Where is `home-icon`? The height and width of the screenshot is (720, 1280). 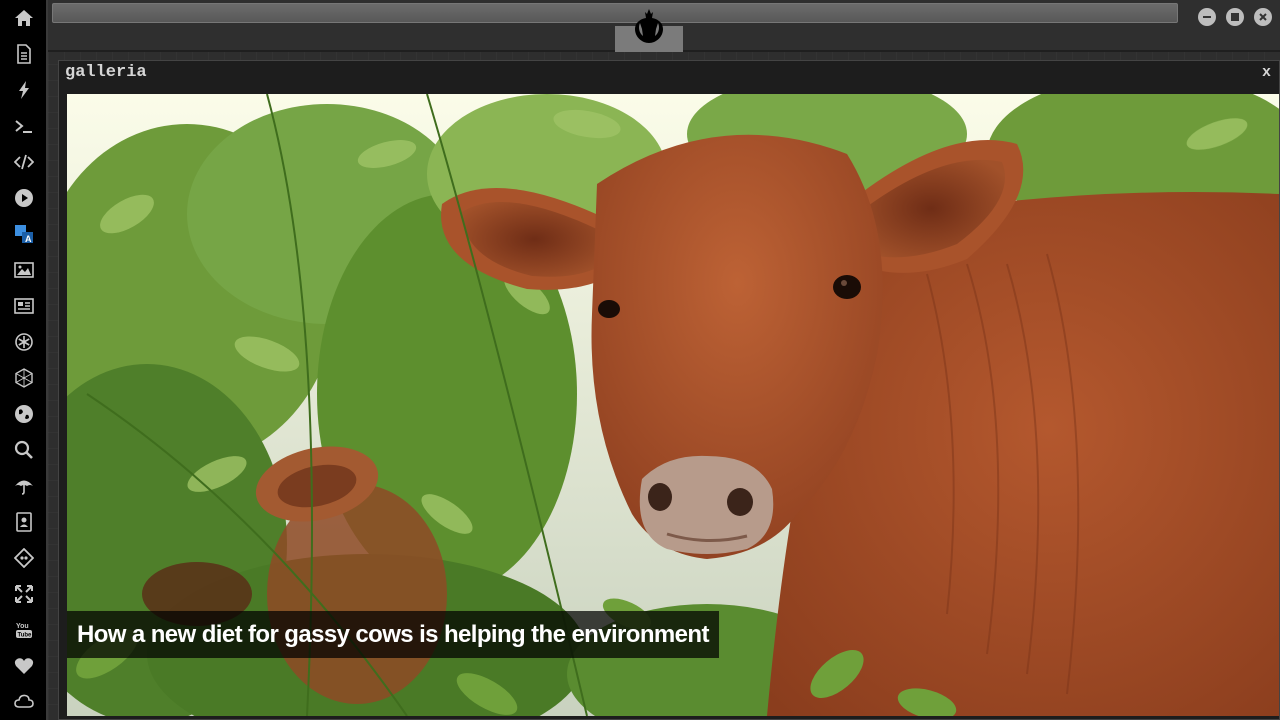 home-icon is located at coordinates (24, 18).